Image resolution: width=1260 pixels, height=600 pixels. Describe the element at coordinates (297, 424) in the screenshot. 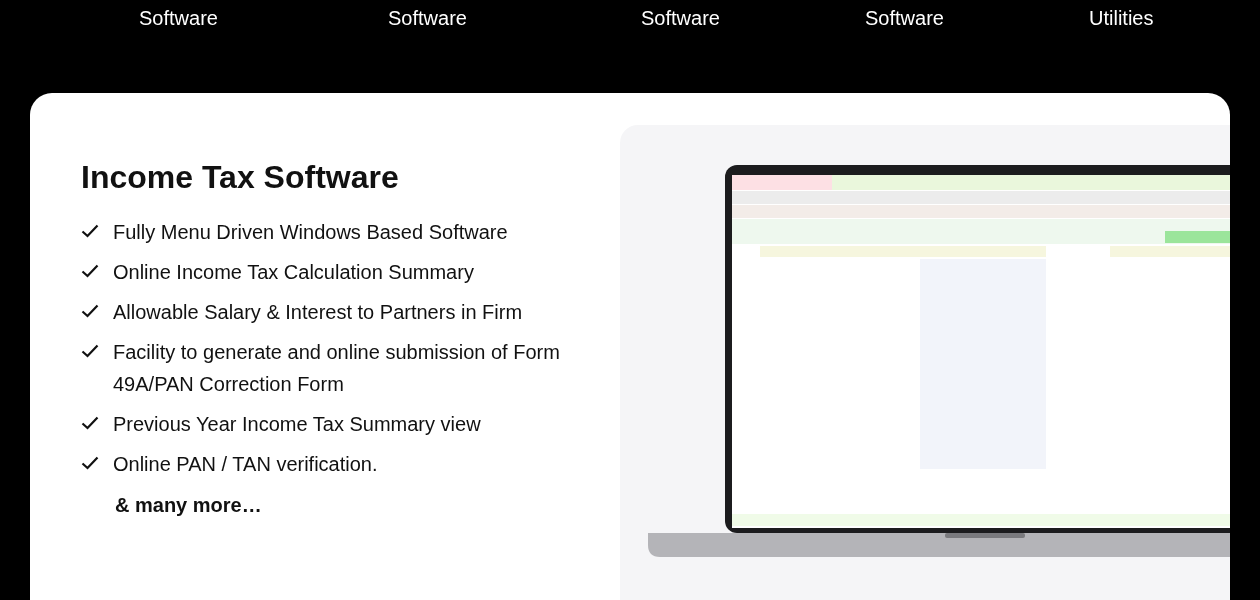

I see `feature-text: Previous Year Income Tax Summary view` at that location.